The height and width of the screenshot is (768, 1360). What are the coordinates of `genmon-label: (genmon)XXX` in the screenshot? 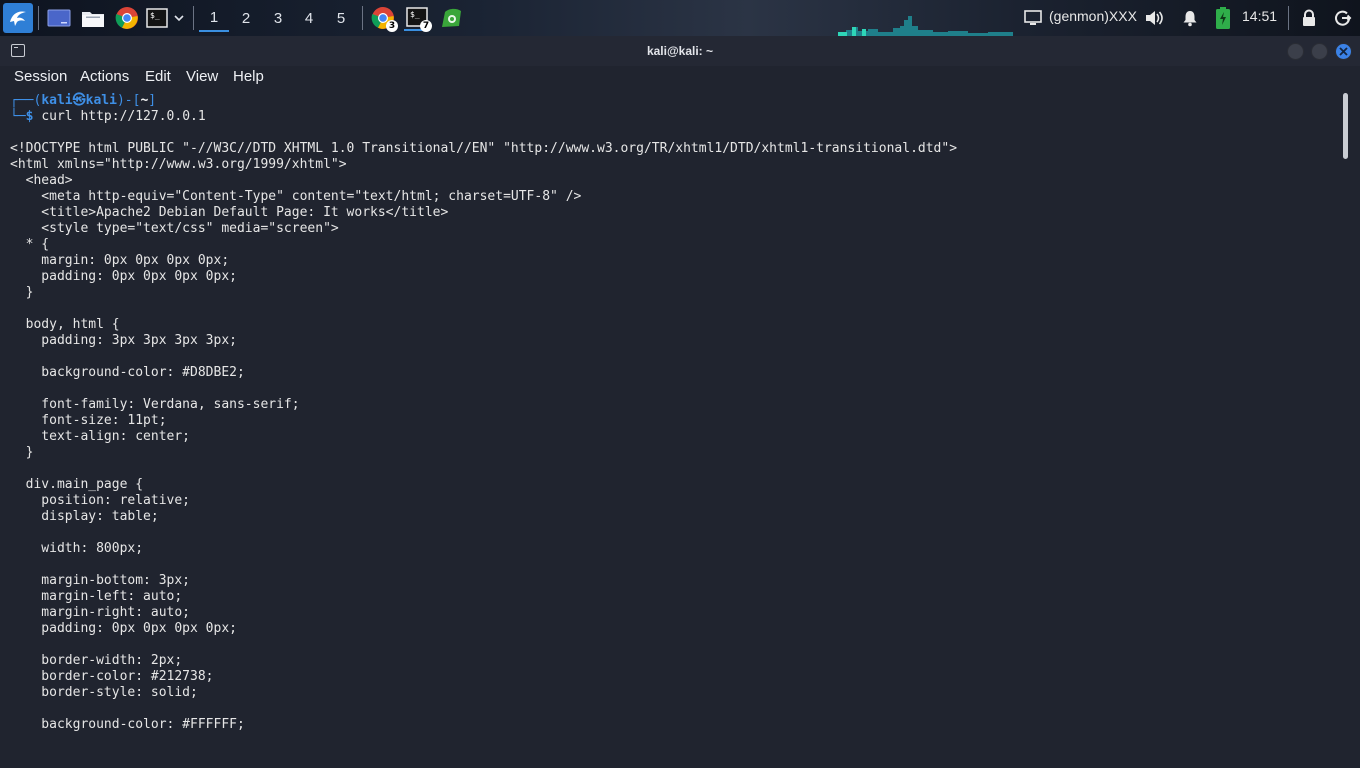 It's located at (1093, 16).